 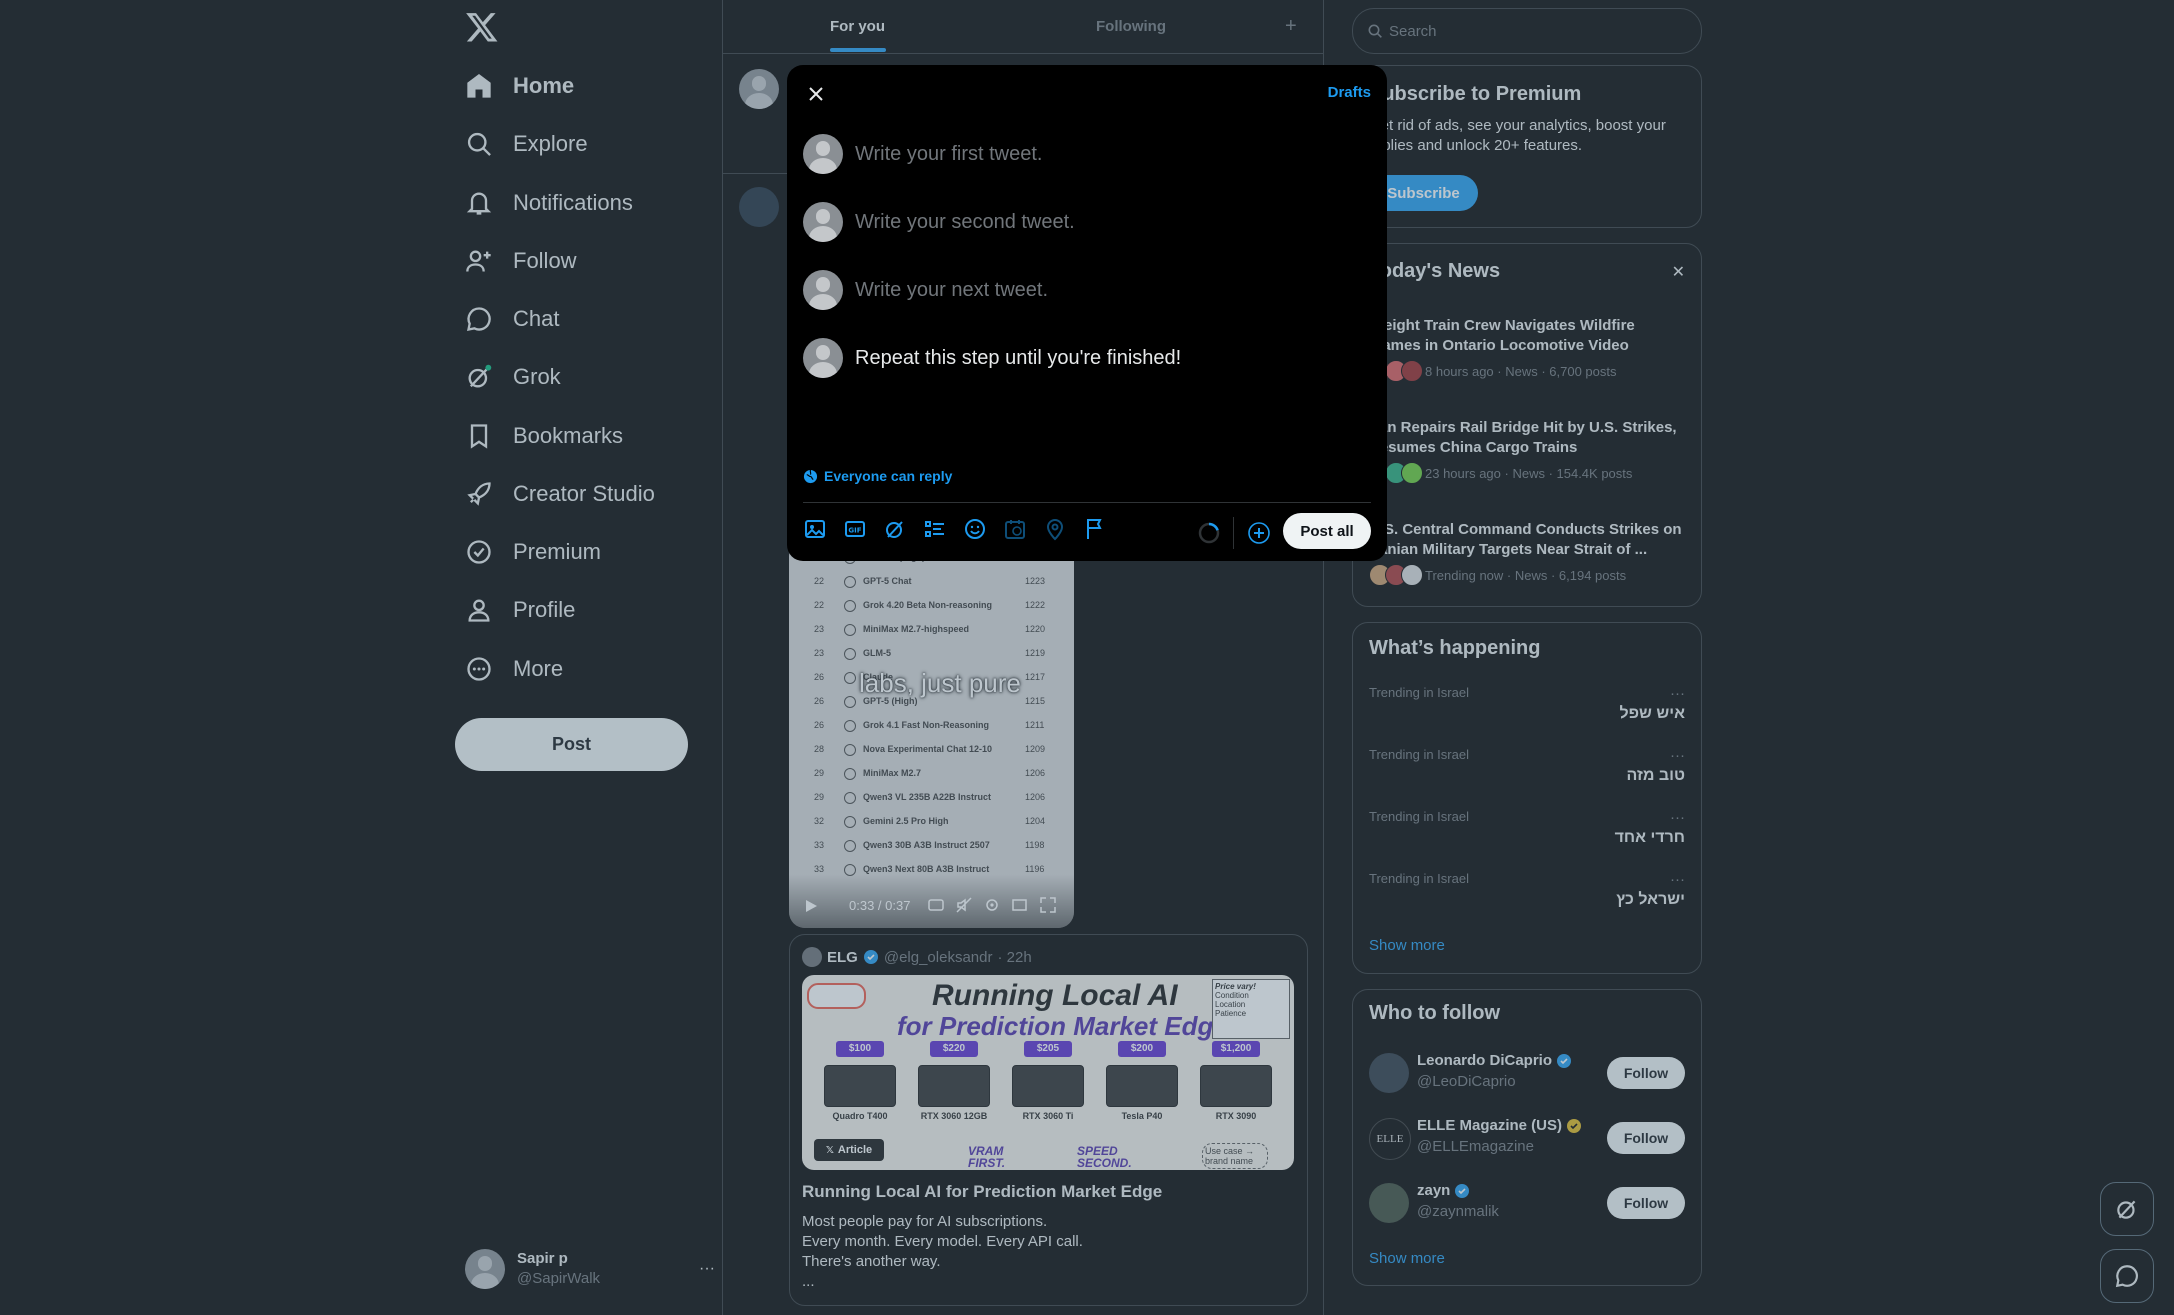 I want to click on thread-row: Repeat this step until you're finished!, so click(x=992, y=358).